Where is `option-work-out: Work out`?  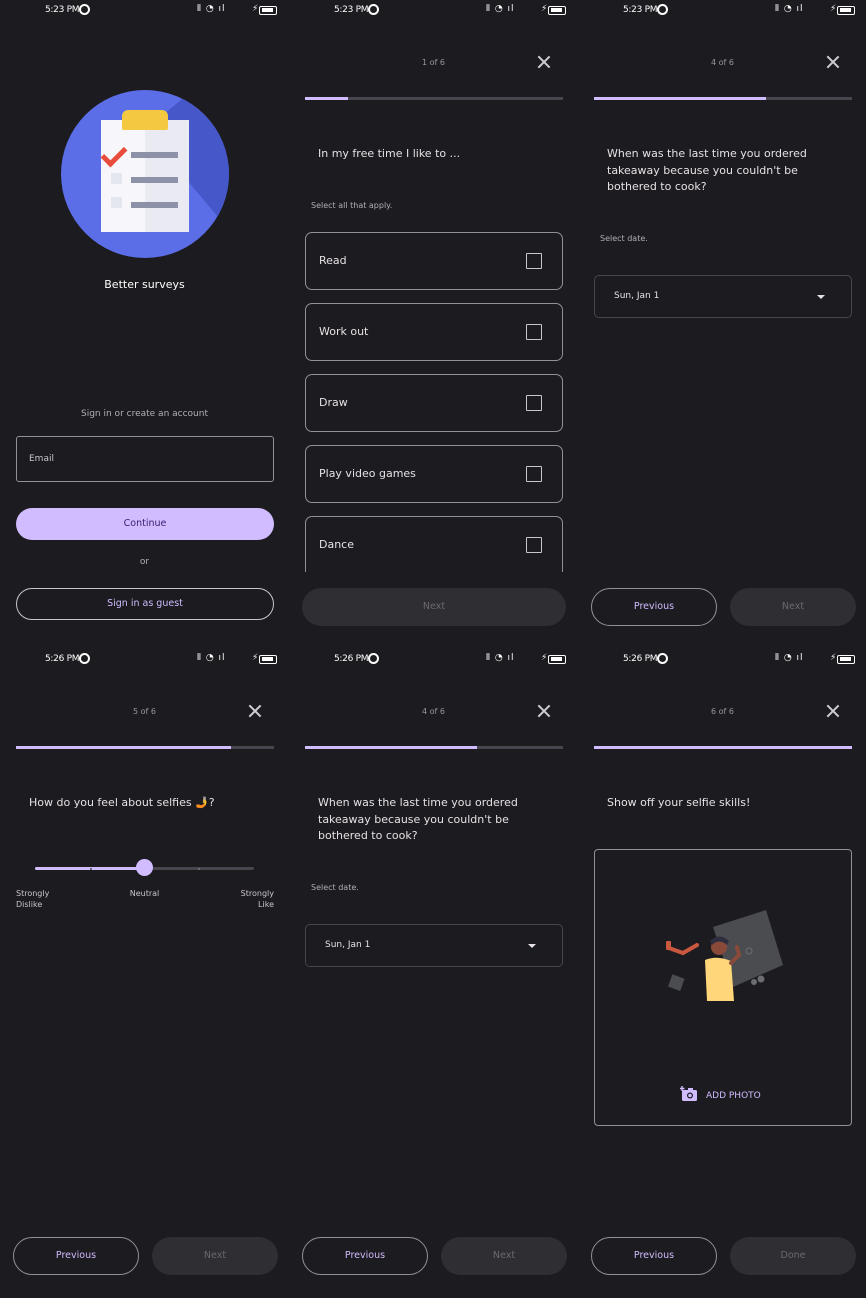
option-work-out: Work out is located at coordinates (434, 332).